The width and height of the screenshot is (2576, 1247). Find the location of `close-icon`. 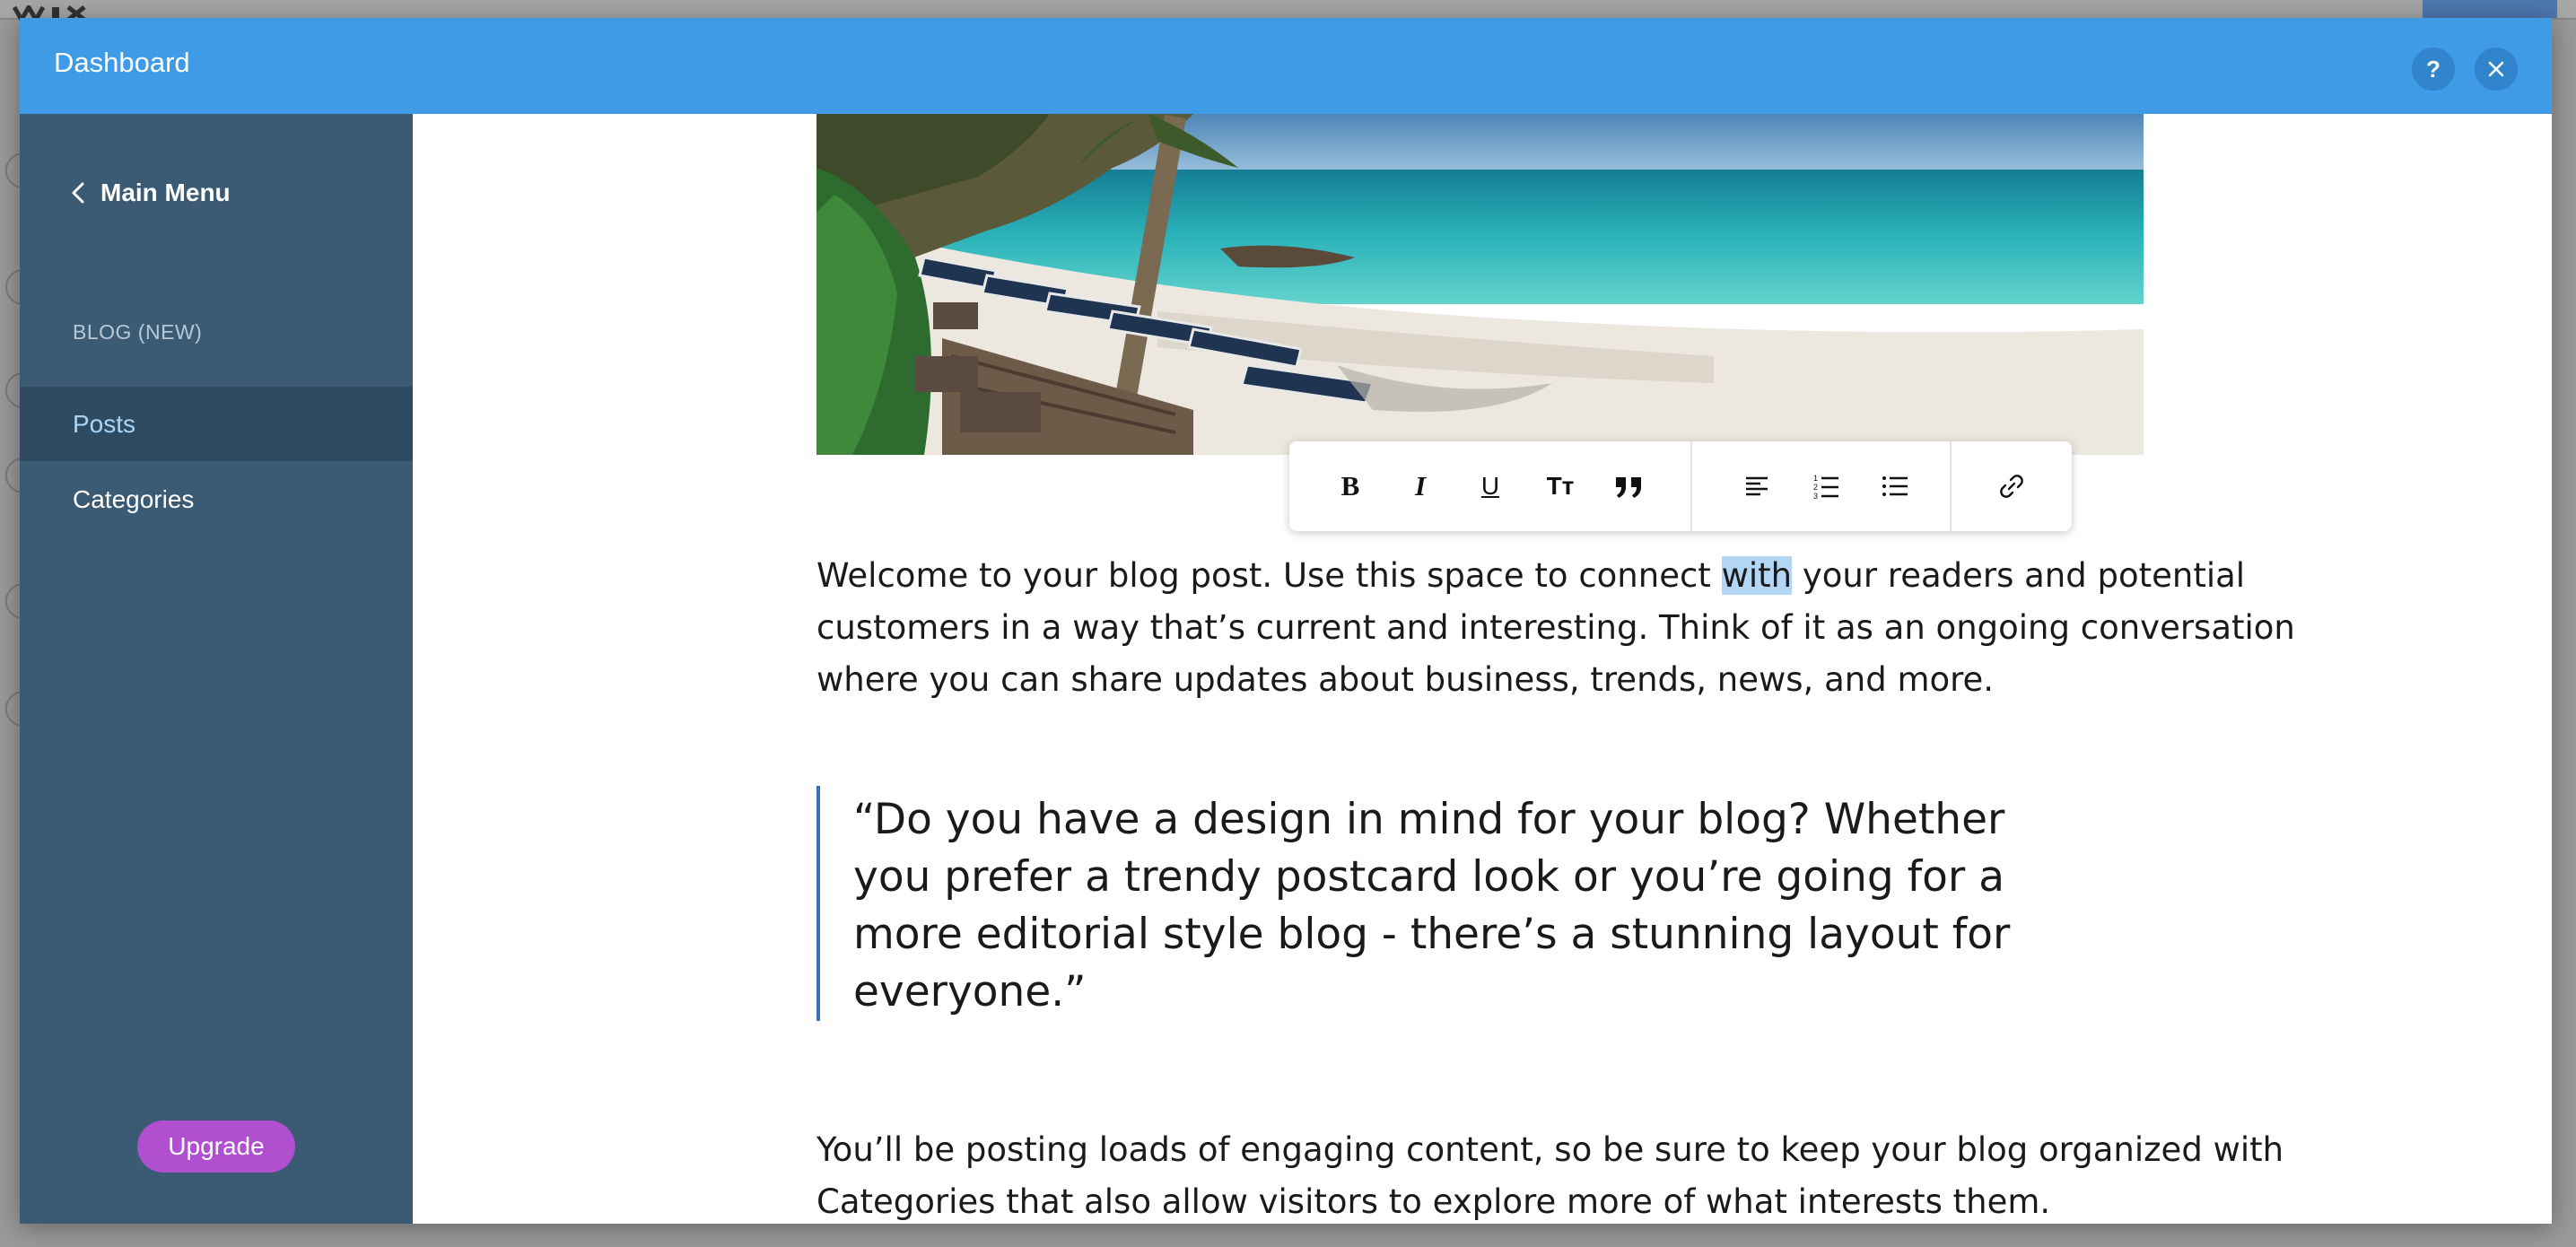

close-icon is located at coordinates (2496, 69).